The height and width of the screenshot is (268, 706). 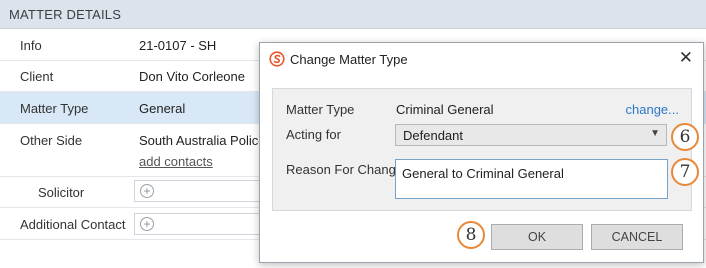 What do you see at coordinates (202, 140) in the screenshot?
I see `other-side-value: South Australia Police` at bounding box center [202, 140].